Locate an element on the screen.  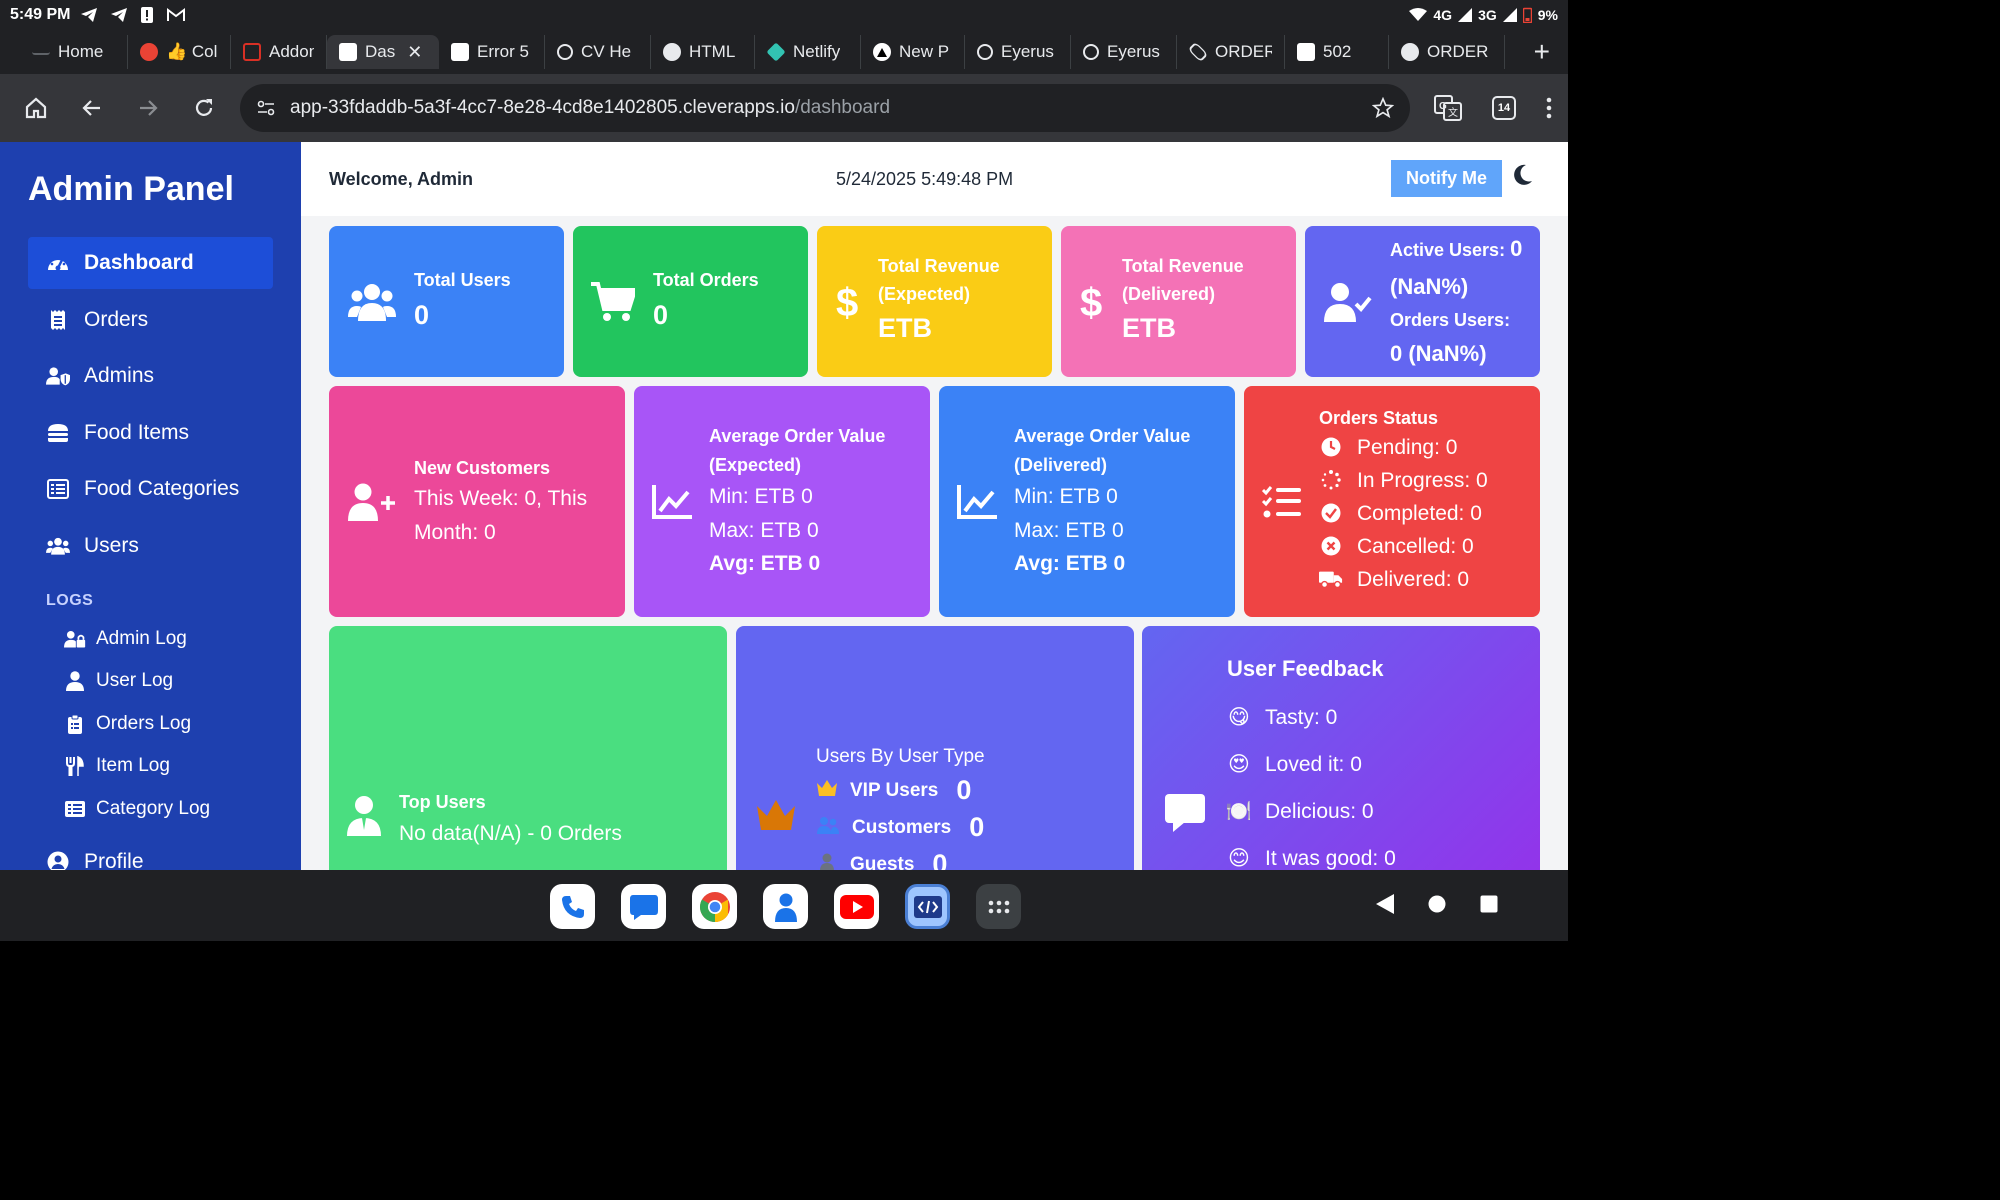
sidebar-item-orders: Orders is located at coordinates (150, 320).